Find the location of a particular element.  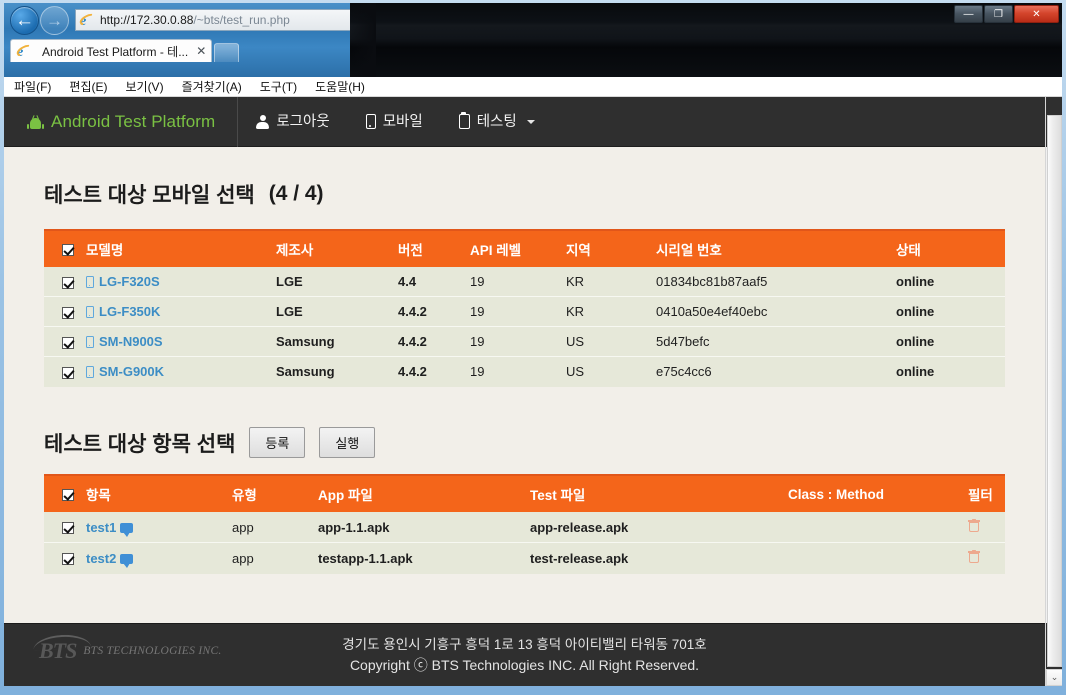

close-window-button: ✕ is located at coordinates (1036, 14).